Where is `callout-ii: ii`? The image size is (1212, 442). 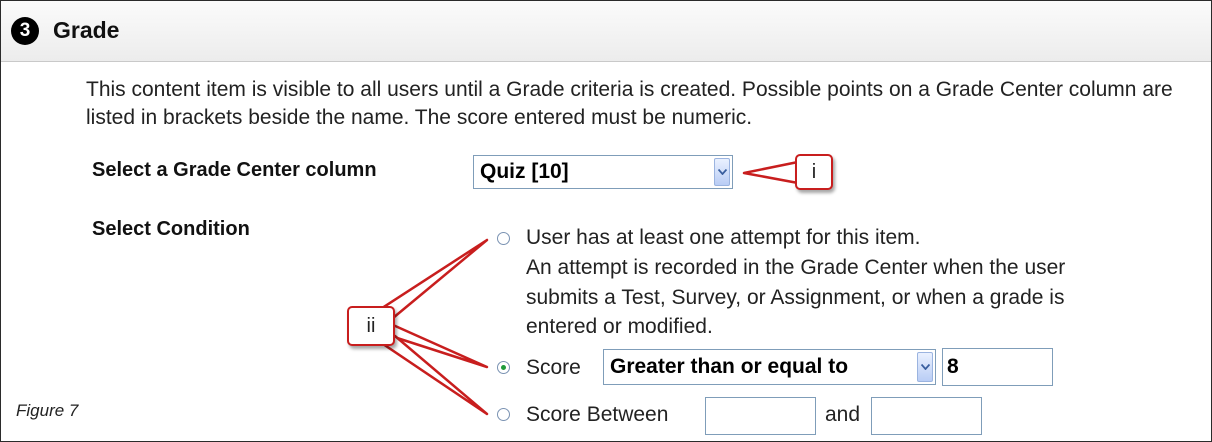 callout-ii: ii is located at coordinates (371, 326).